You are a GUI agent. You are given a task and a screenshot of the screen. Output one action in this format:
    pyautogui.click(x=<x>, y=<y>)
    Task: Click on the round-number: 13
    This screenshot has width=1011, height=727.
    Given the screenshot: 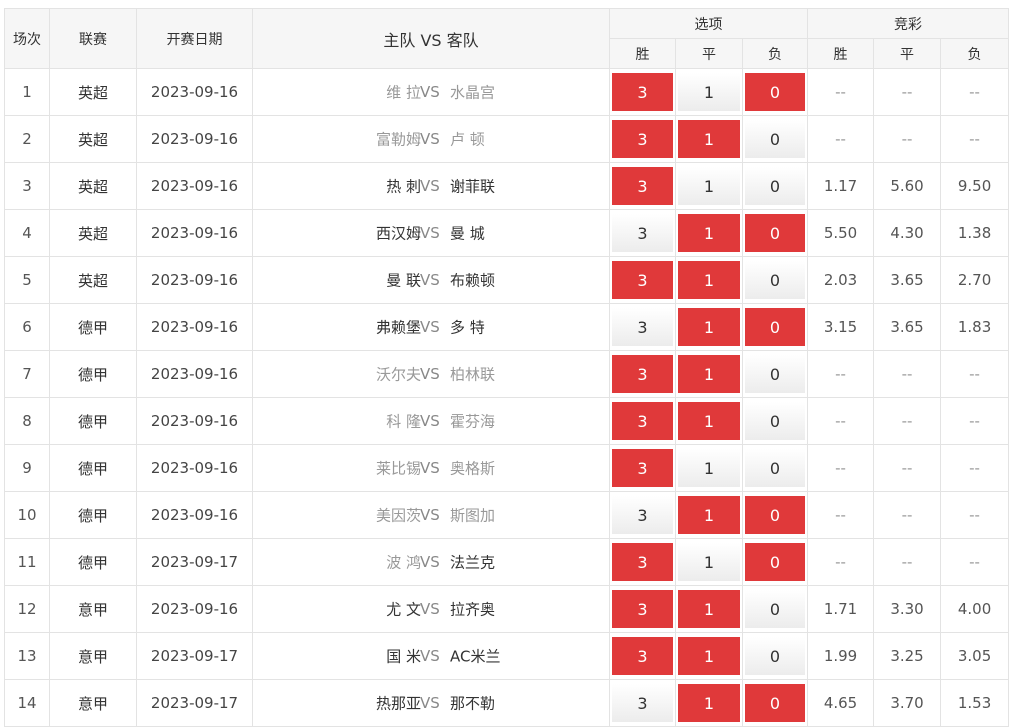 What is the action you would take?
    pyautogui.click(x=27, y=656)
    